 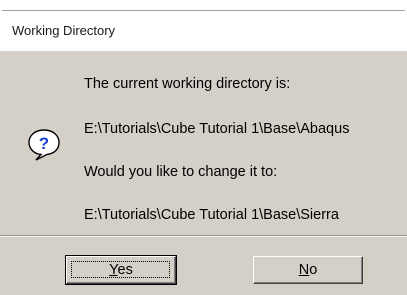 I want to click on dialog-title: Working Directory, so click(x=64, y=30).